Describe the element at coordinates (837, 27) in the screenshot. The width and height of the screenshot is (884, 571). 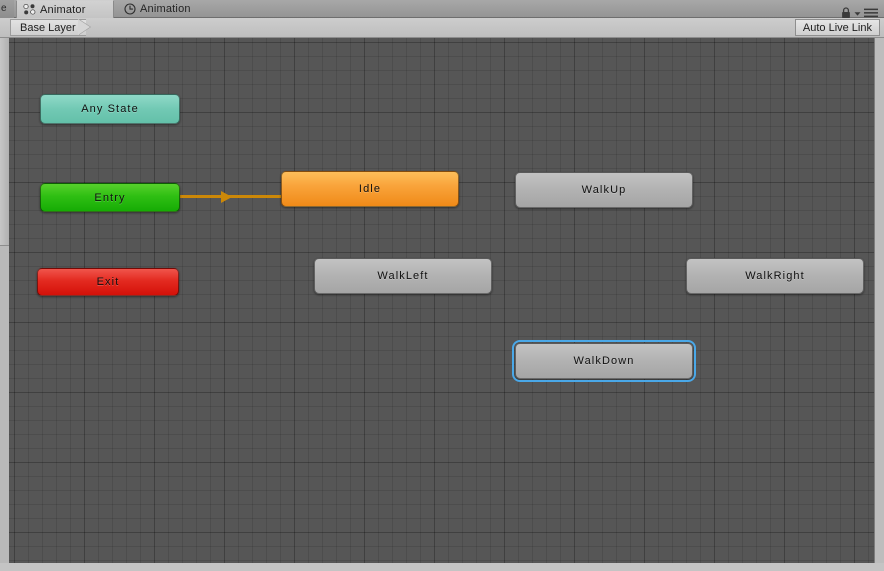
I see `auto-live-link-button: Auto Live Link` at that location.